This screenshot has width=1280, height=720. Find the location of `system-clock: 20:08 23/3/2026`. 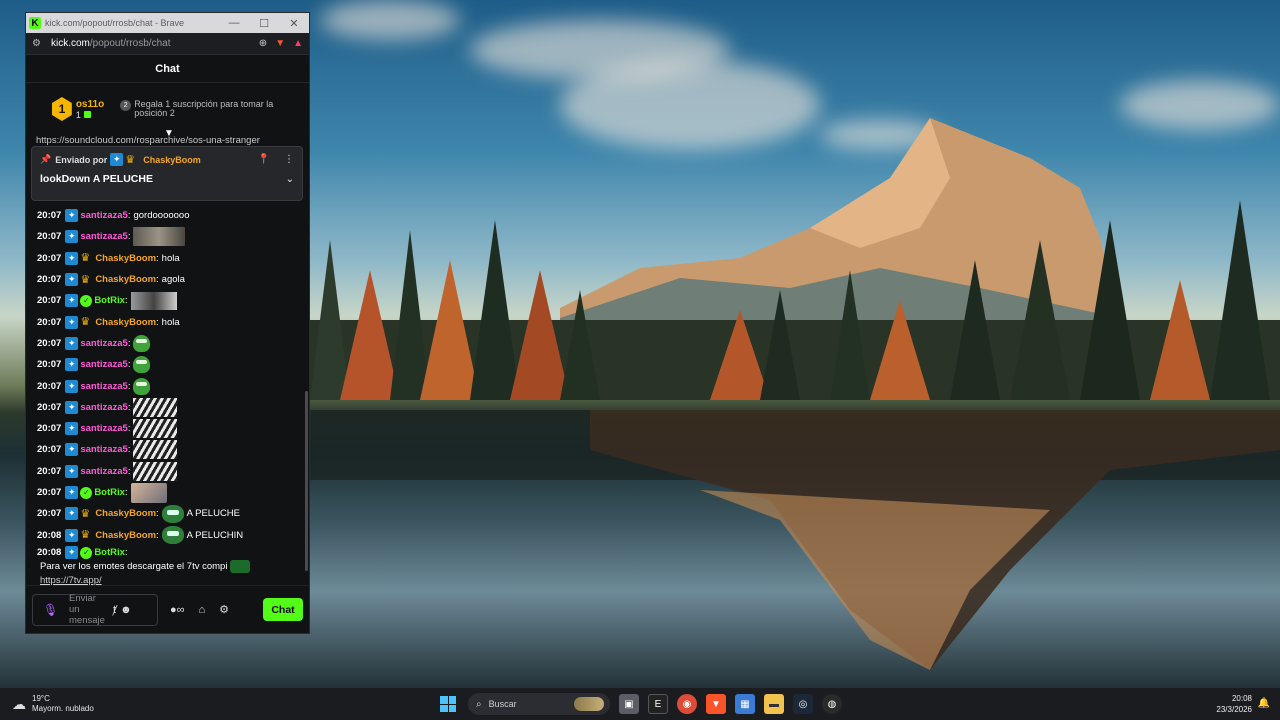

system-clock: 20:08 23/3/2026 is located at coordinates (1234, 704).